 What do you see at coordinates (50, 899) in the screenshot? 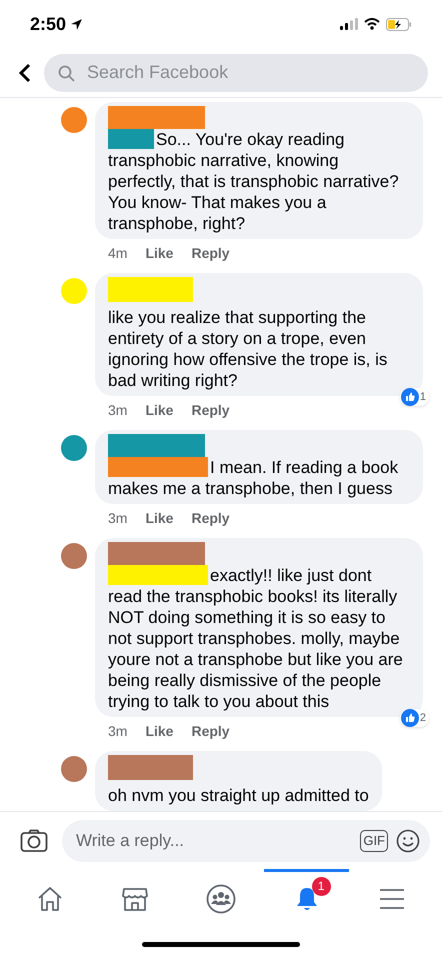
I see `home-icon` at bounding box center [50, 899].